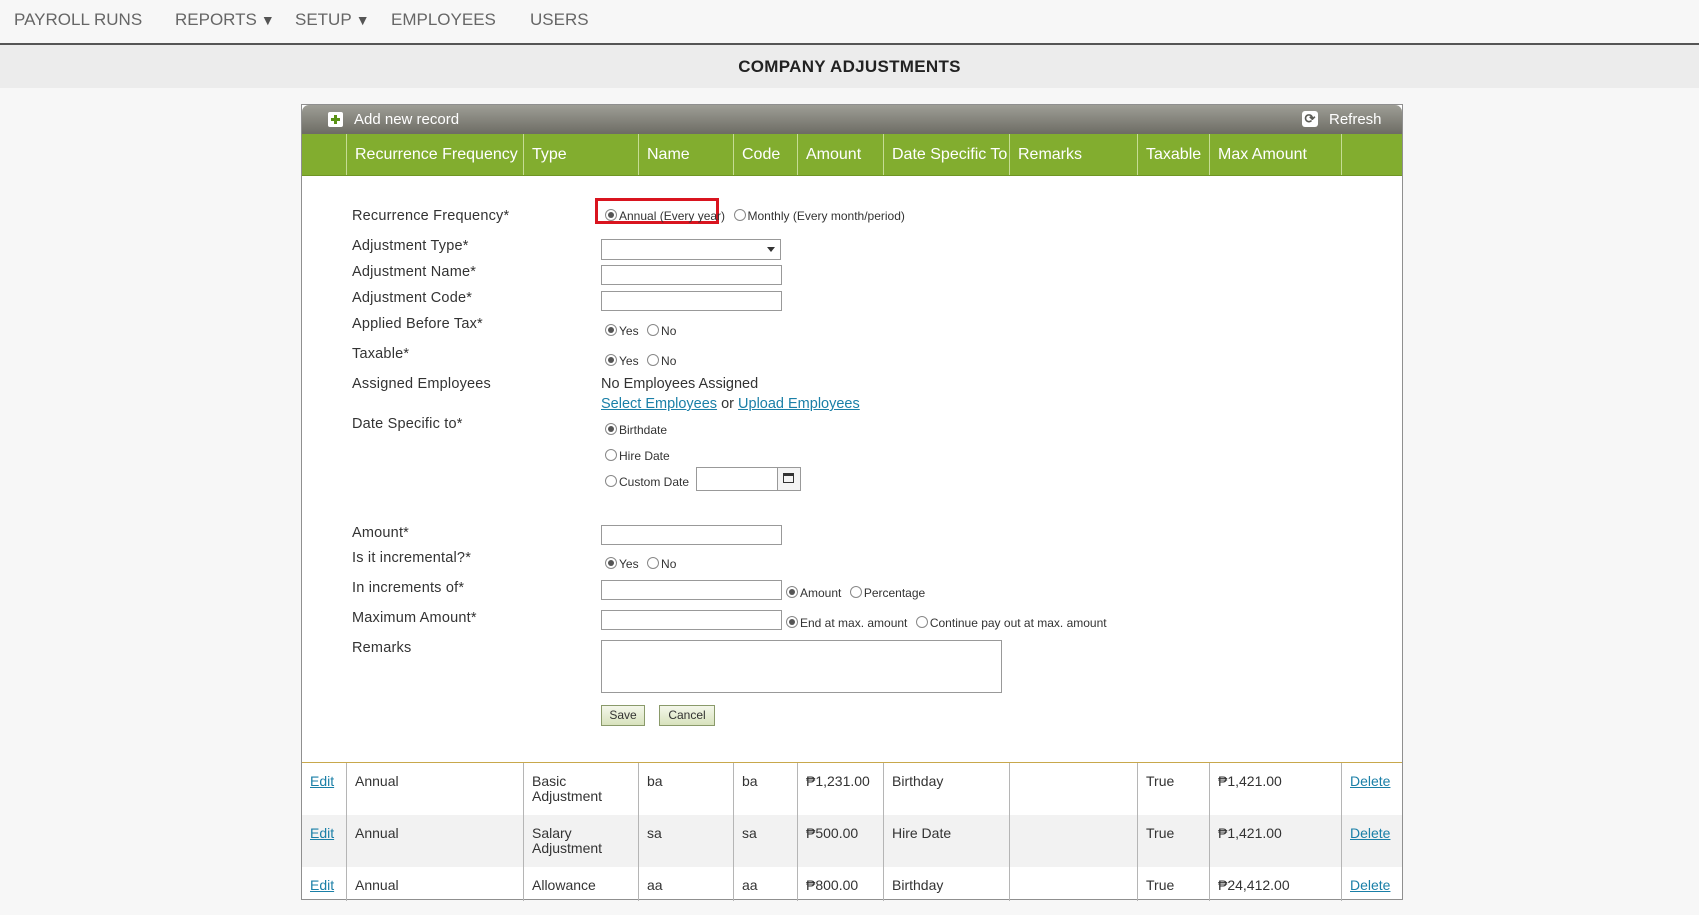 The image size is (1699, 915). I want to click on refresh-button: ⟳ Refresh, so click(1347, 119).